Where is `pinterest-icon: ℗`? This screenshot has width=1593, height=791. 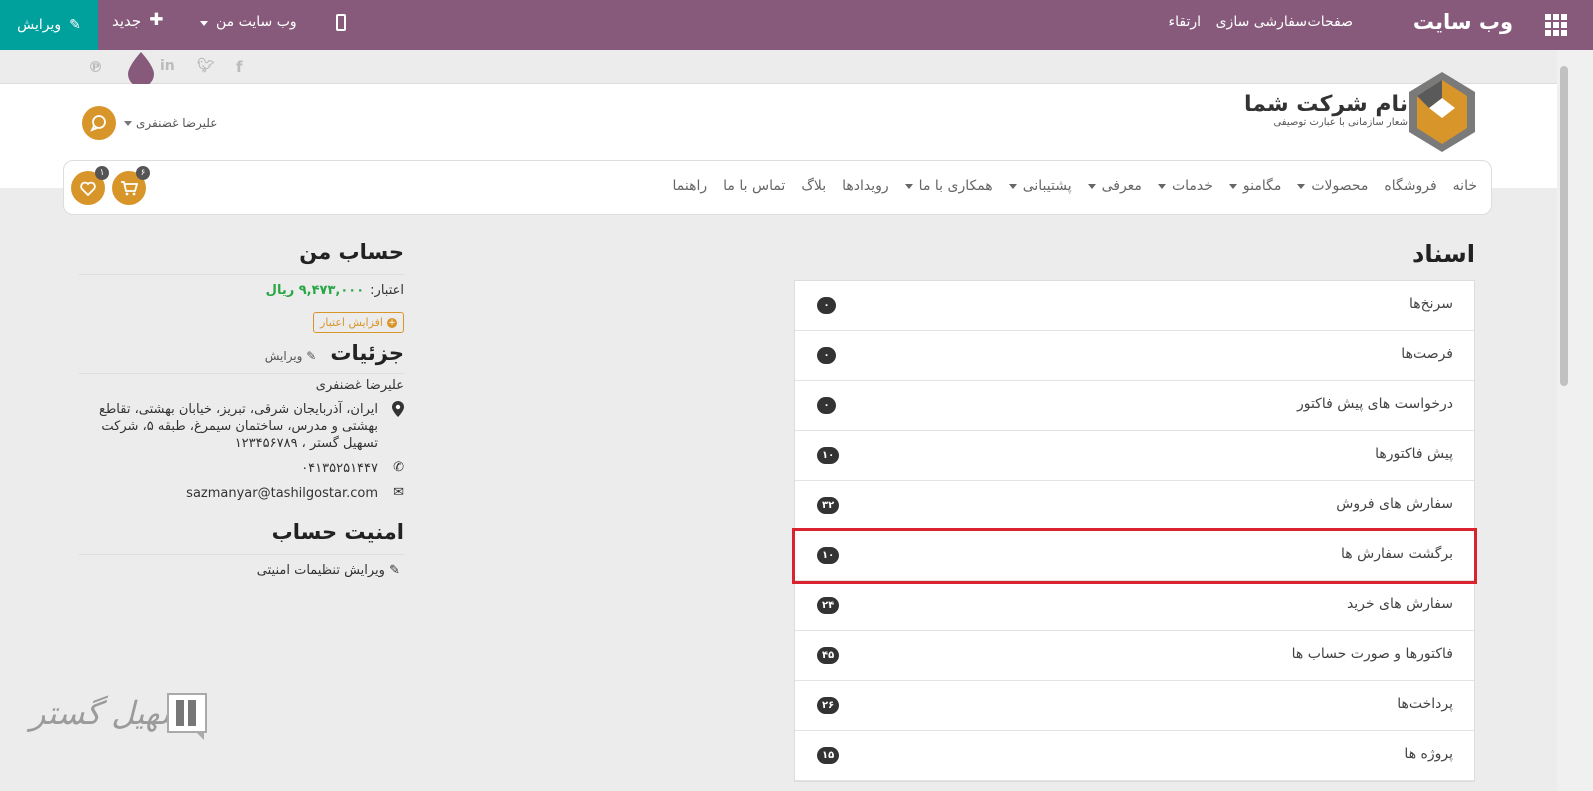
pinterest-icon: ℗ is located at coordinates (95, 67).